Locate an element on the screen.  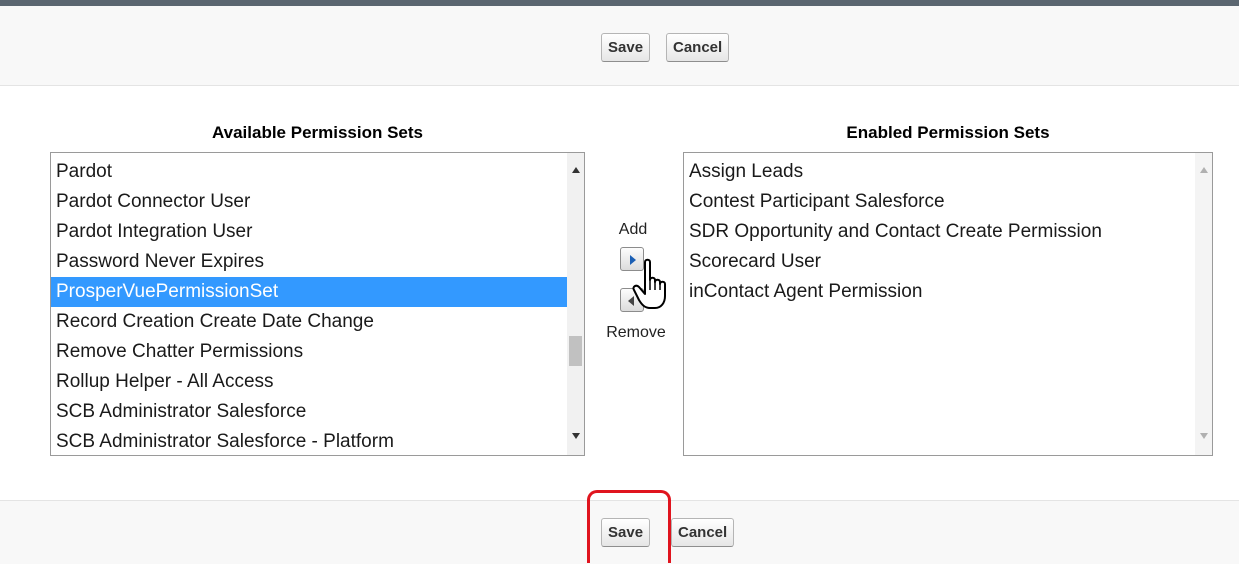
enabled-scrollbar is located at coordinates (1203, 304).